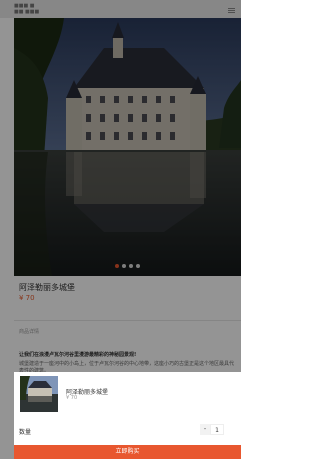 This screenshot has width=320, height=459. Describe the element at coordinates (231, 10) in the screenshot. I see `menu-icon` at that location.